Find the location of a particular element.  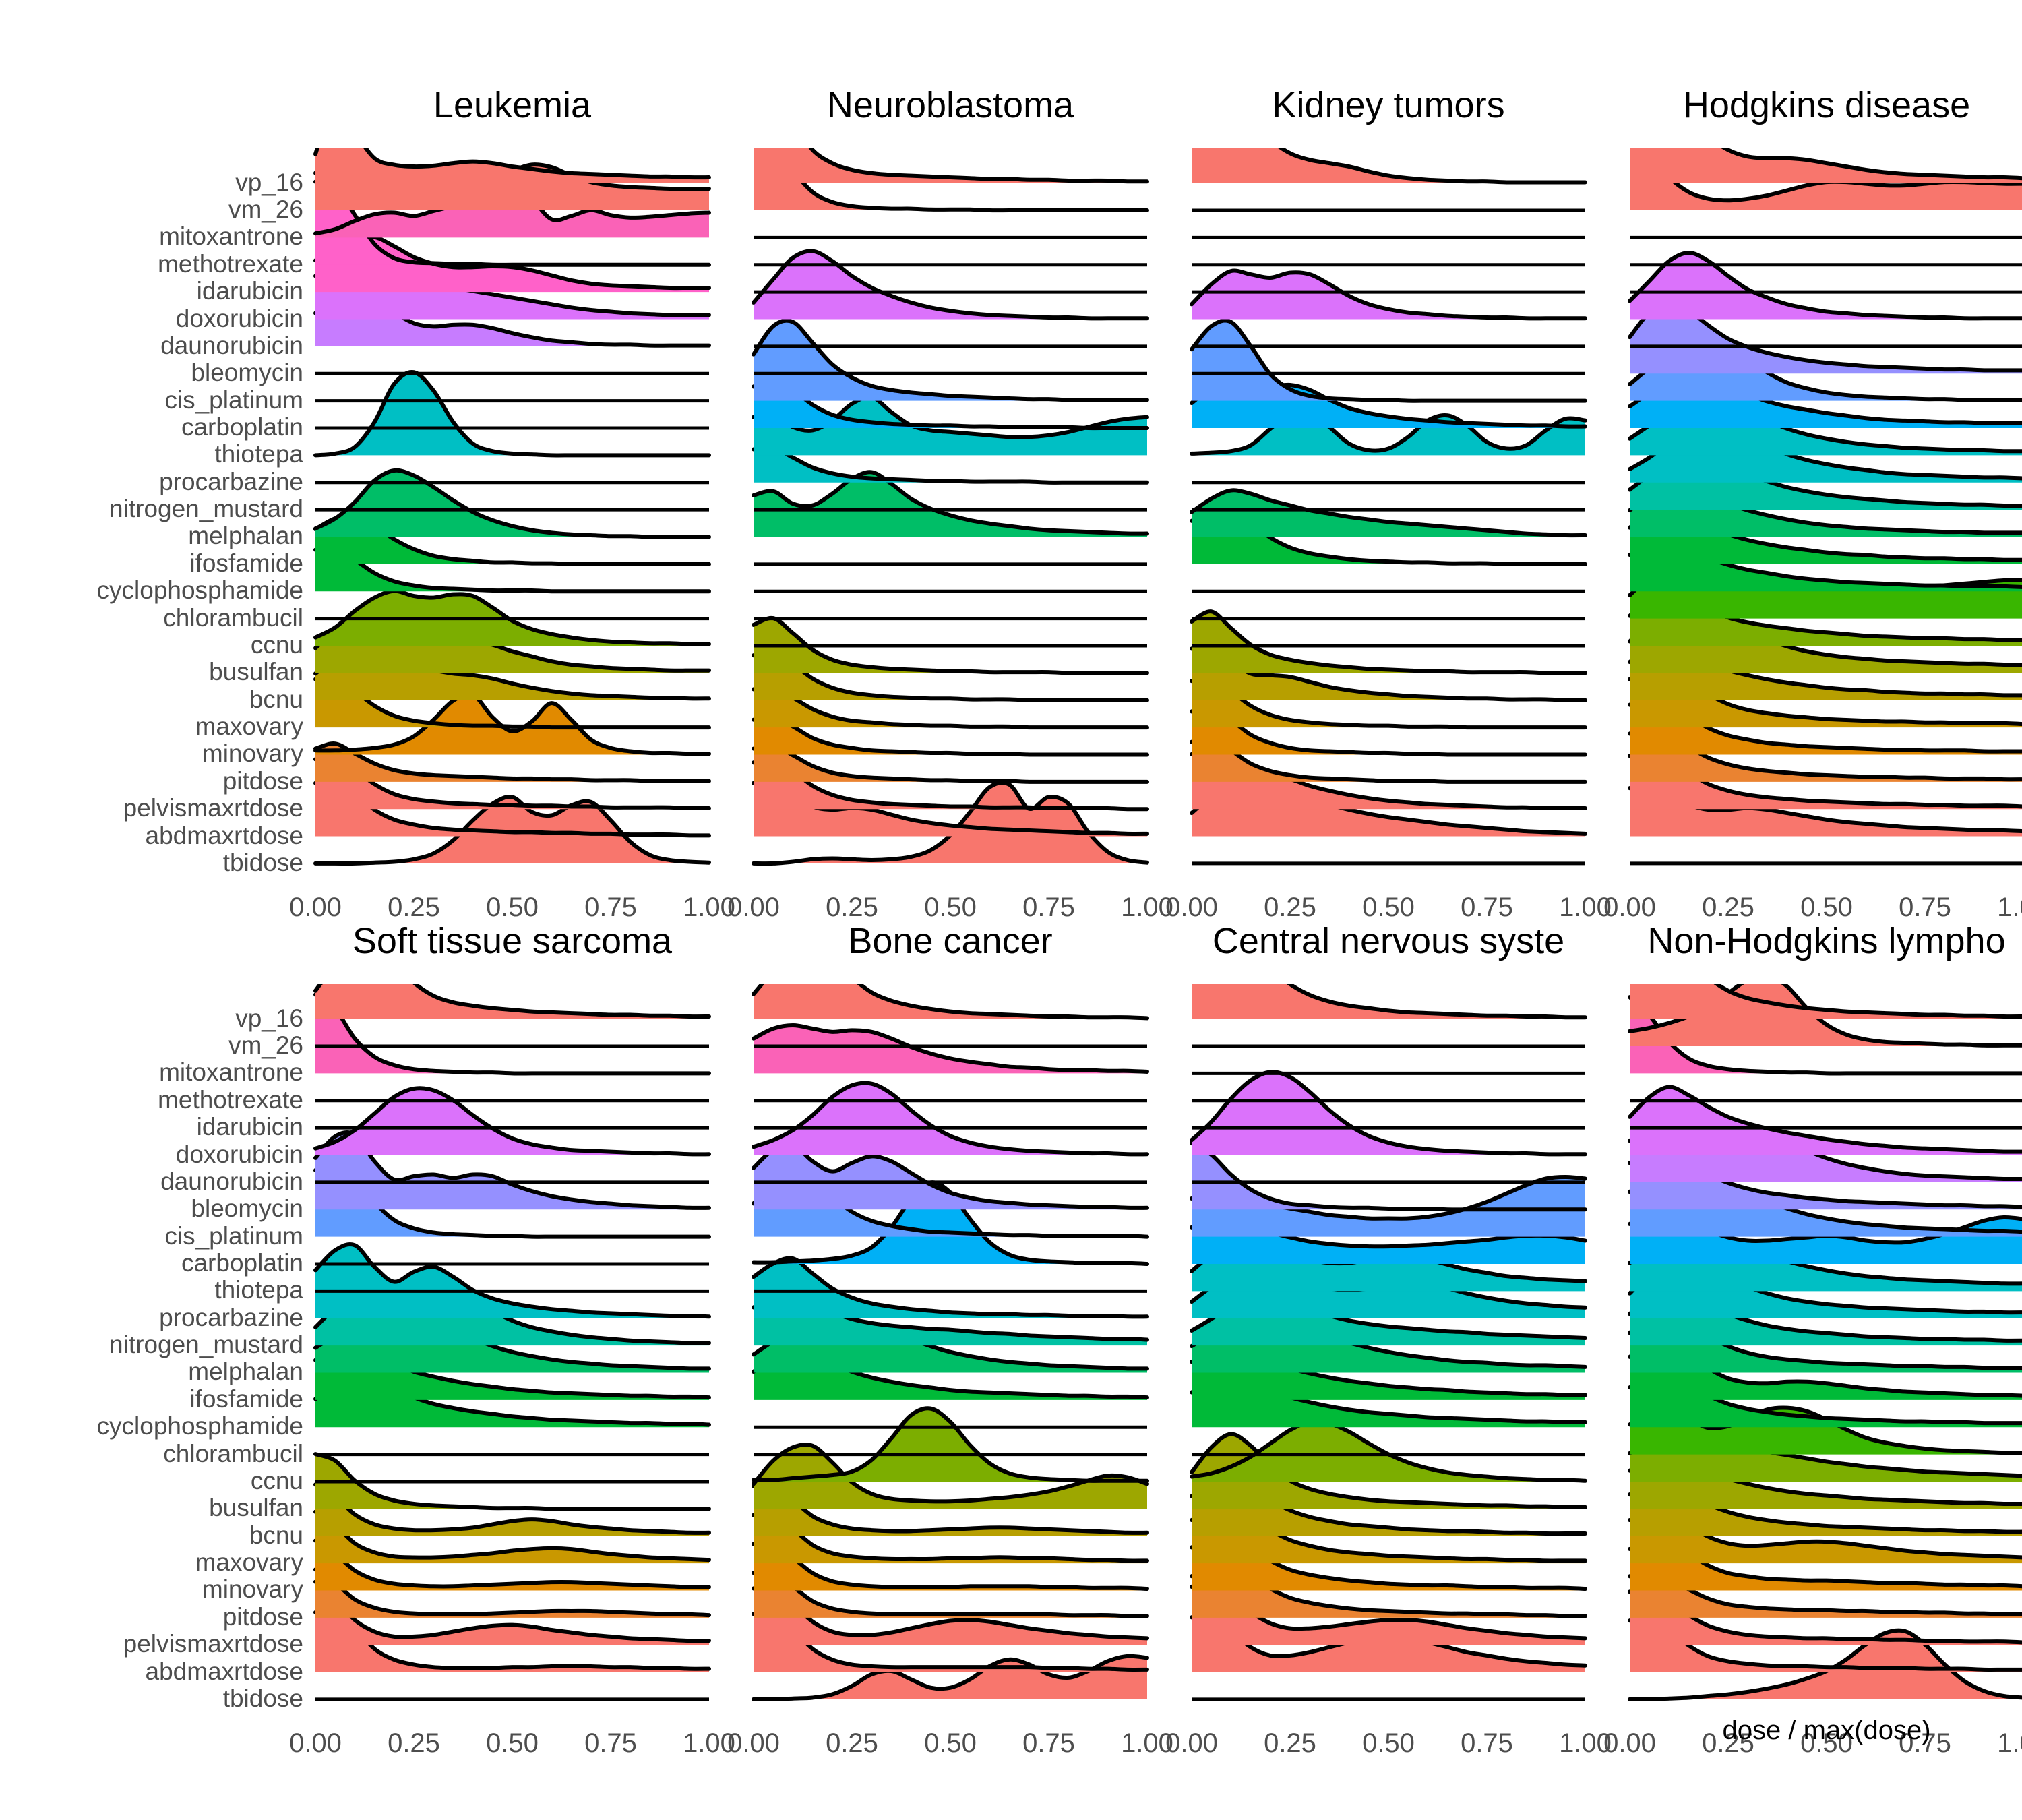

y-axis-label-procarbazine: procarbazine is located at coordinates (231, 1317).